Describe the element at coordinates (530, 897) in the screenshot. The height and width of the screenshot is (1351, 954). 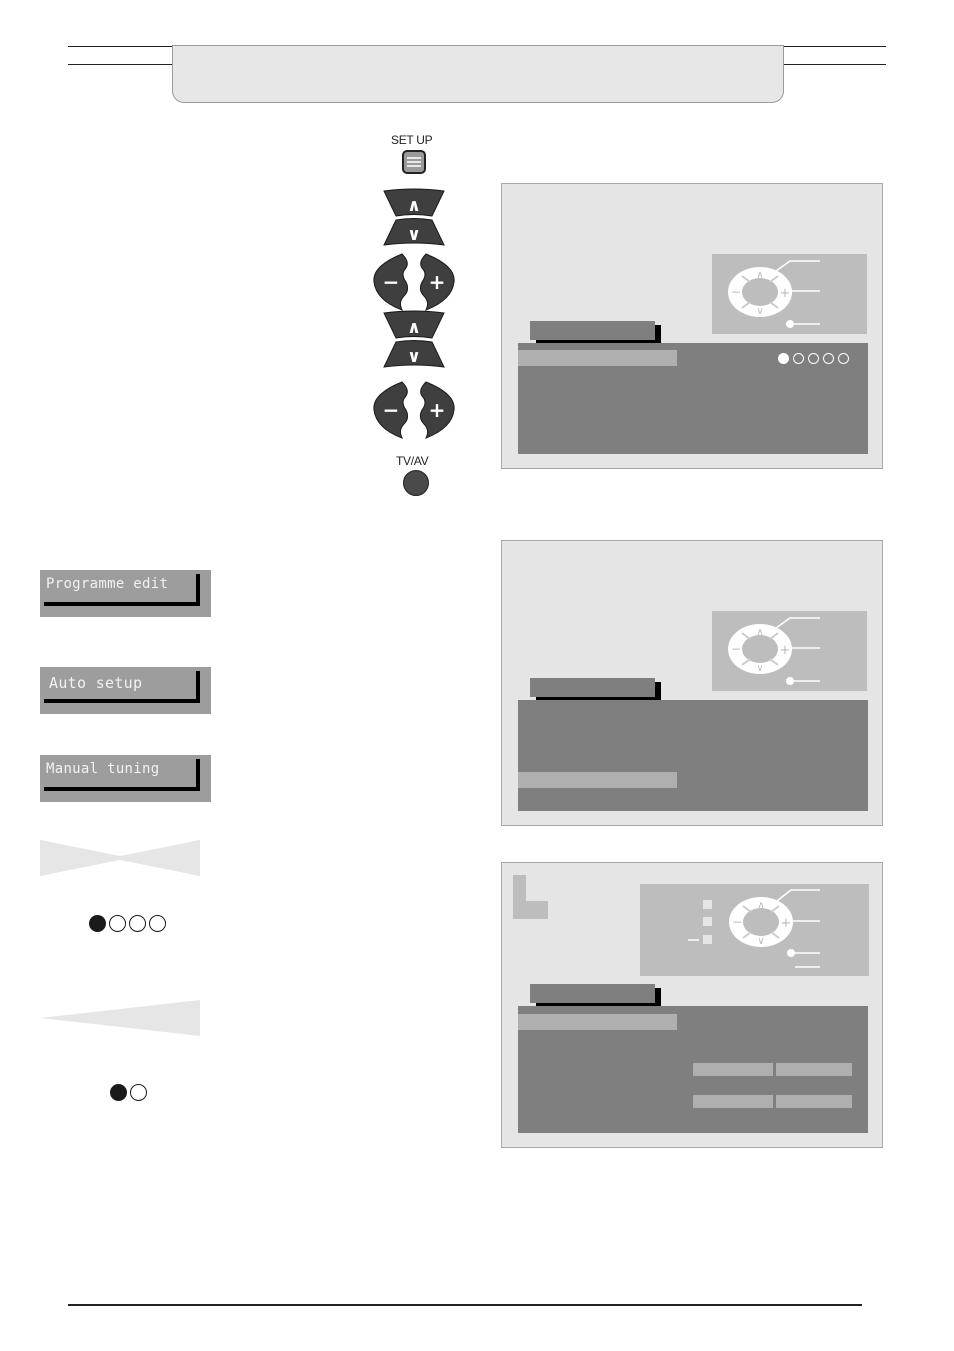
I see `corner-l-icon` at that location.